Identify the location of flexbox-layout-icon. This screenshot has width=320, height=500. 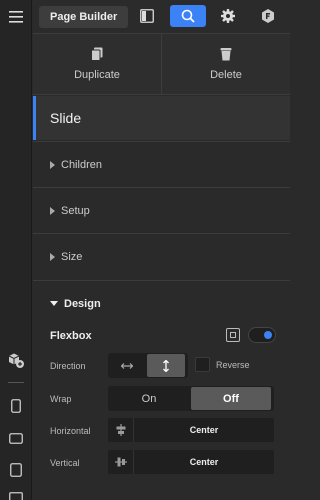
(233, 335).